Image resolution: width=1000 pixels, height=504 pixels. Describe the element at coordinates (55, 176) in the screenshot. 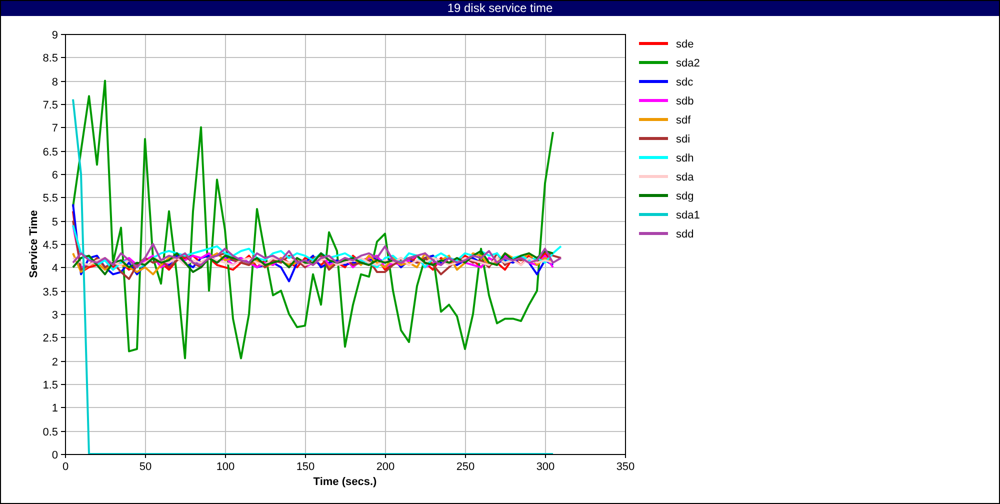

I see `tick-label: 6` at that location.